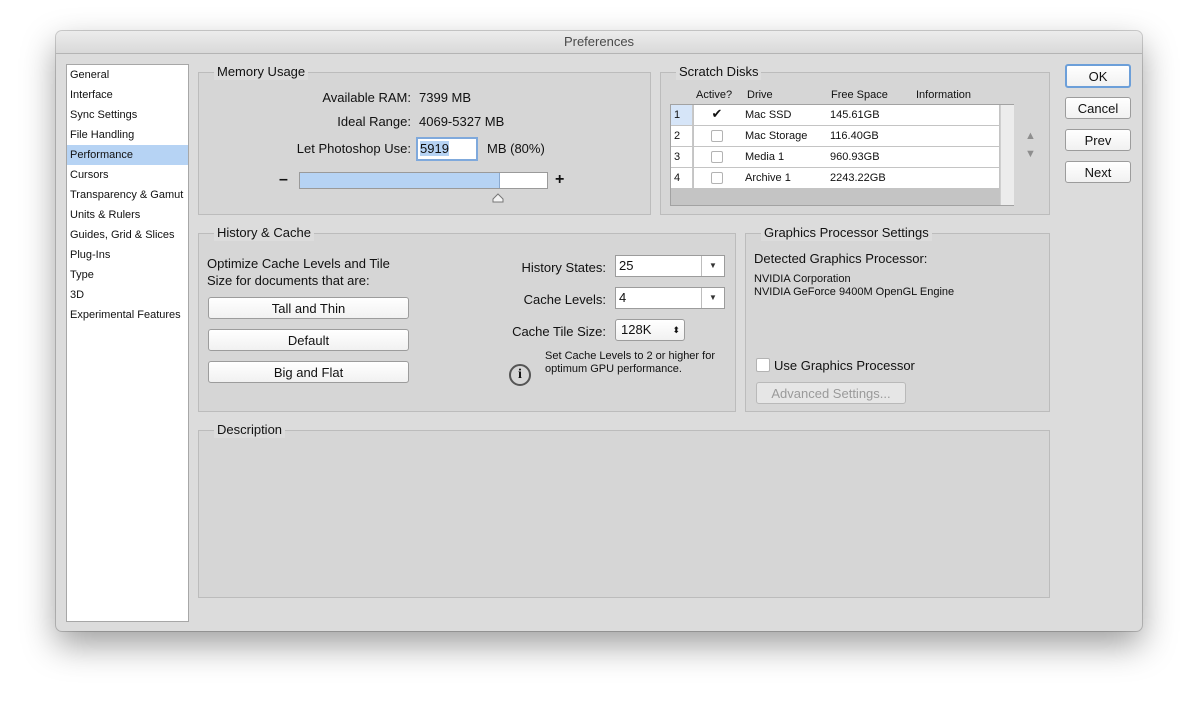 The image size is (1198, 712). Describe the element at coordinates (353, 148) in the screenshot. I see `let-photoshop-use-label: Let Photoshop Use:` at that location.